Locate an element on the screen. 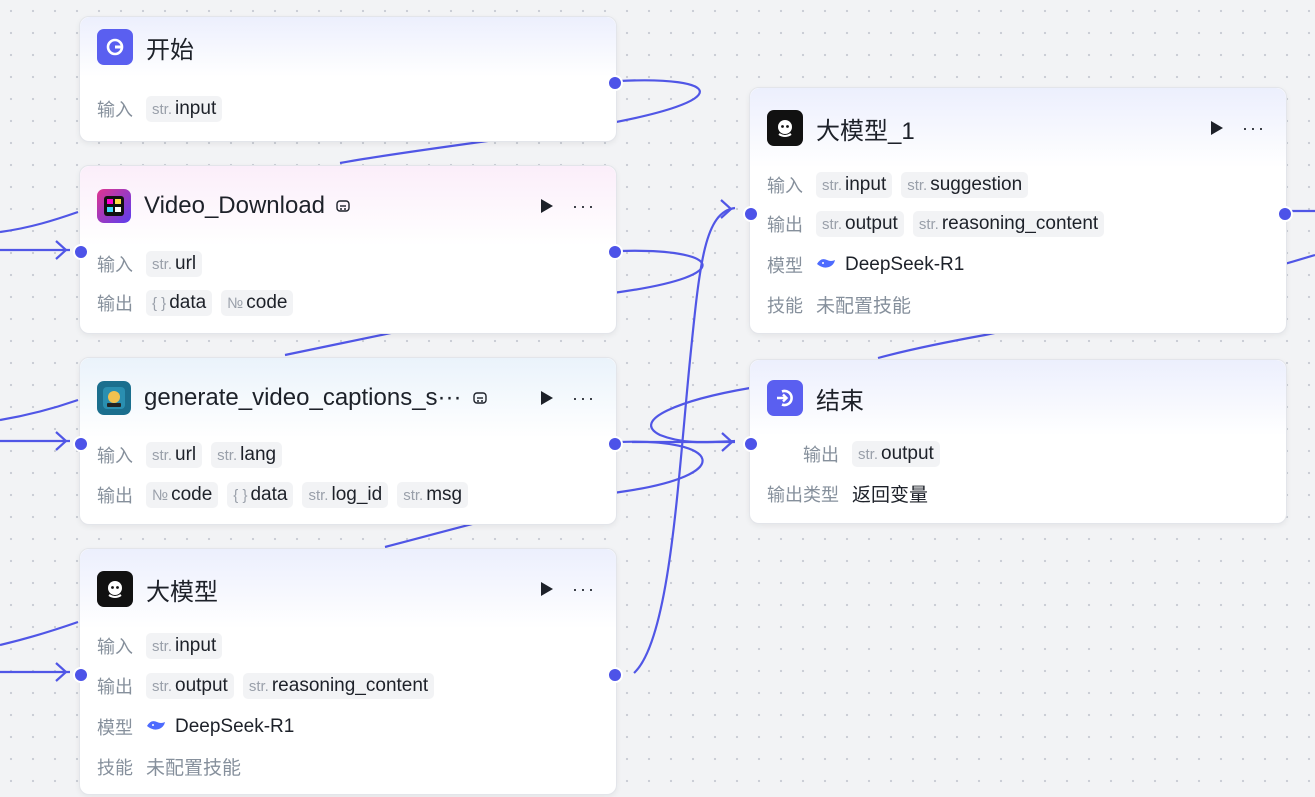 This screenshot has width=1315, height=797. node-title: 结束 is located at coordinates (840, 401).